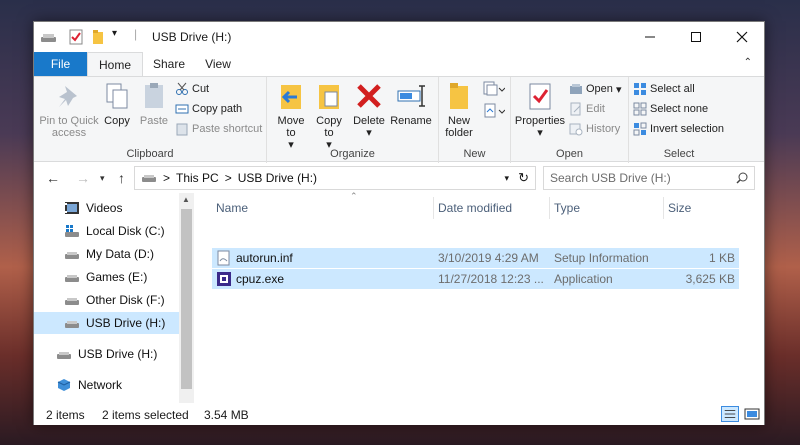  I want to click on properties-button: Properties ▾, so click(540, 109).